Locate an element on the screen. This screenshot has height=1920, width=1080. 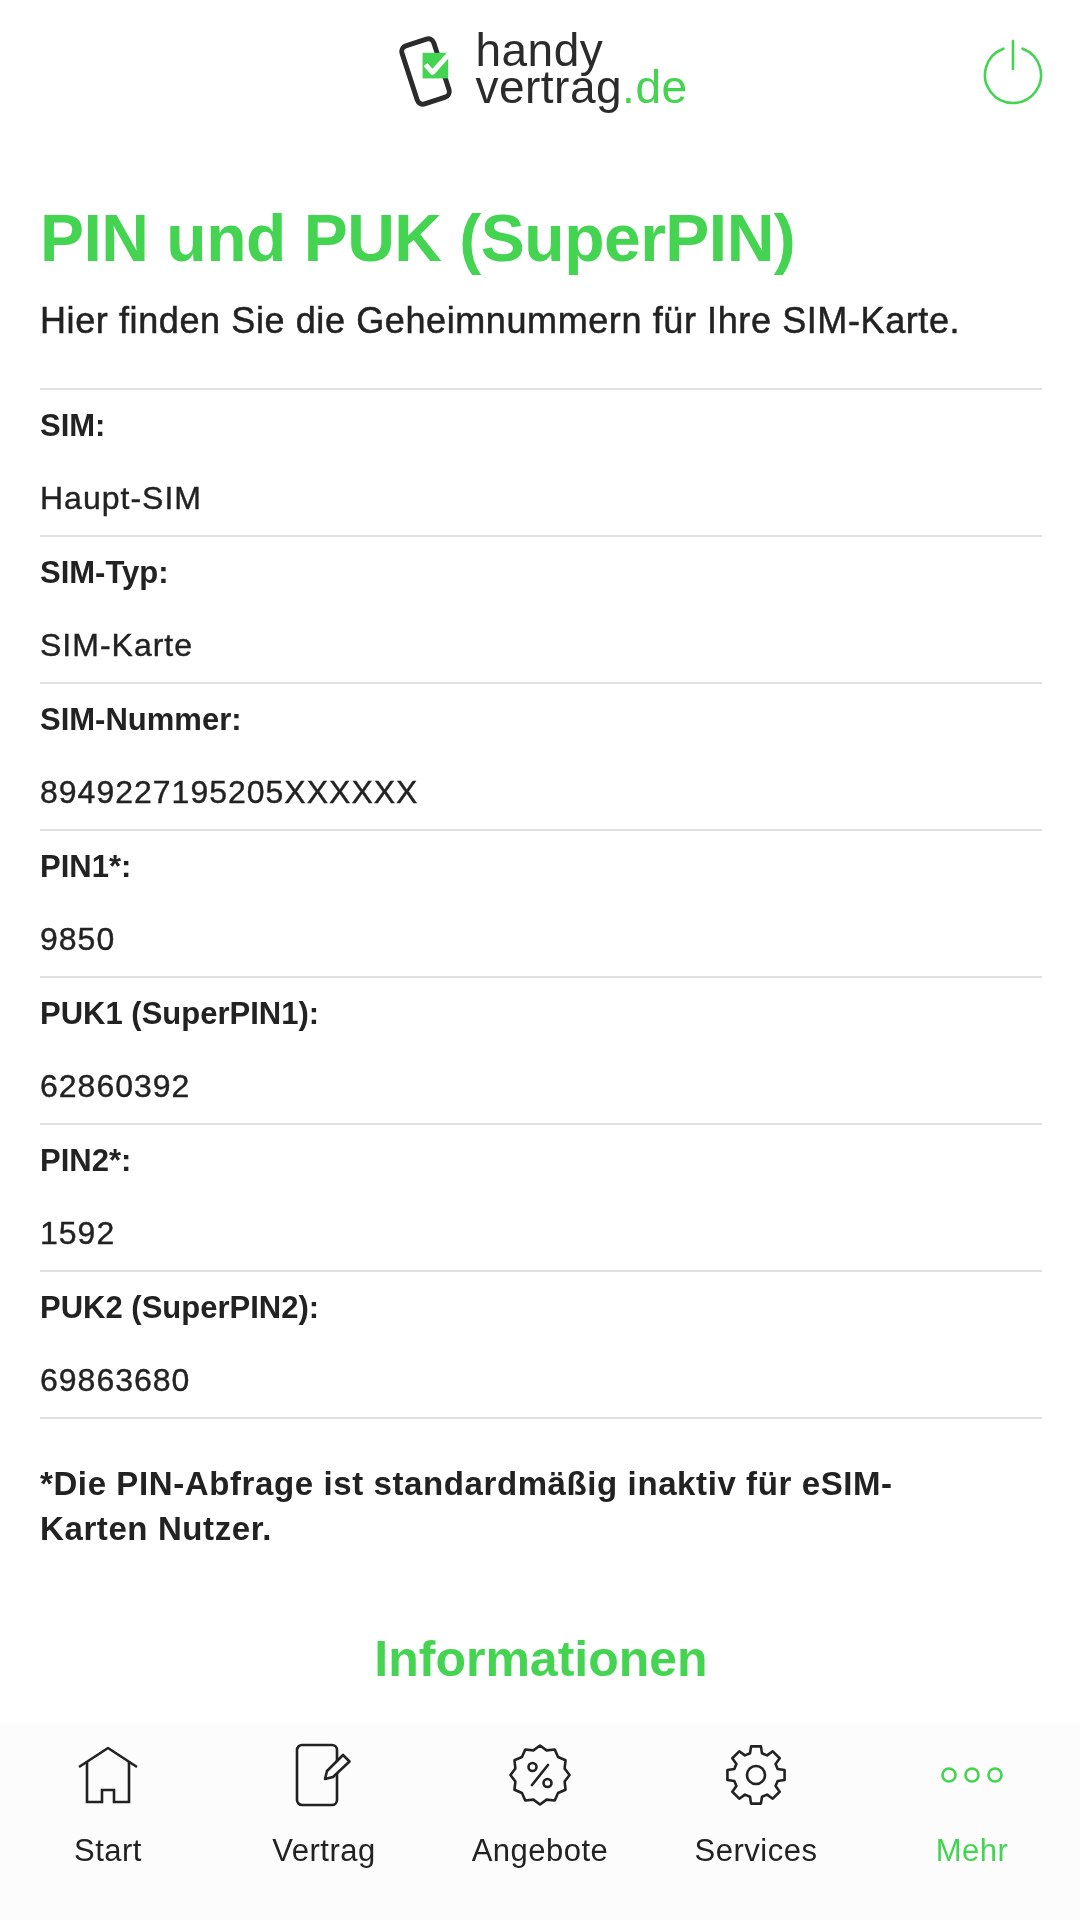
field-value: 8949227195205XXXXXX is located at coordinates (229, 792).